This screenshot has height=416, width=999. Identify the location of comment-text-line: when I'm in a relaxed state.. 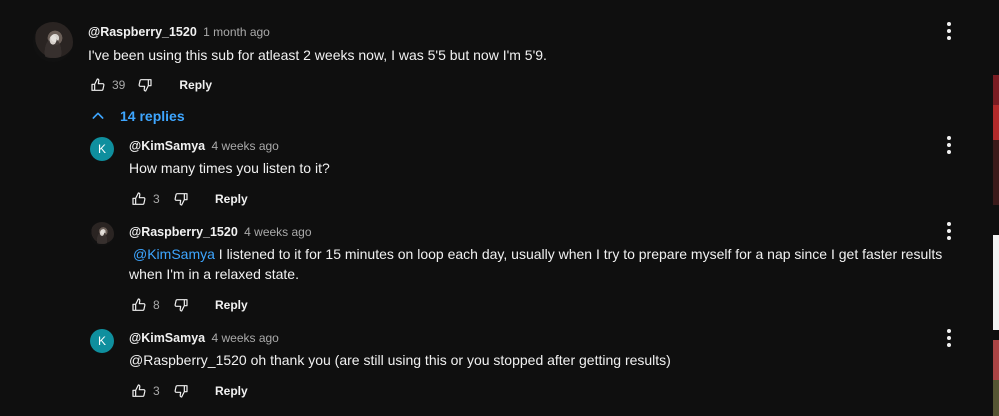
(214, 274).